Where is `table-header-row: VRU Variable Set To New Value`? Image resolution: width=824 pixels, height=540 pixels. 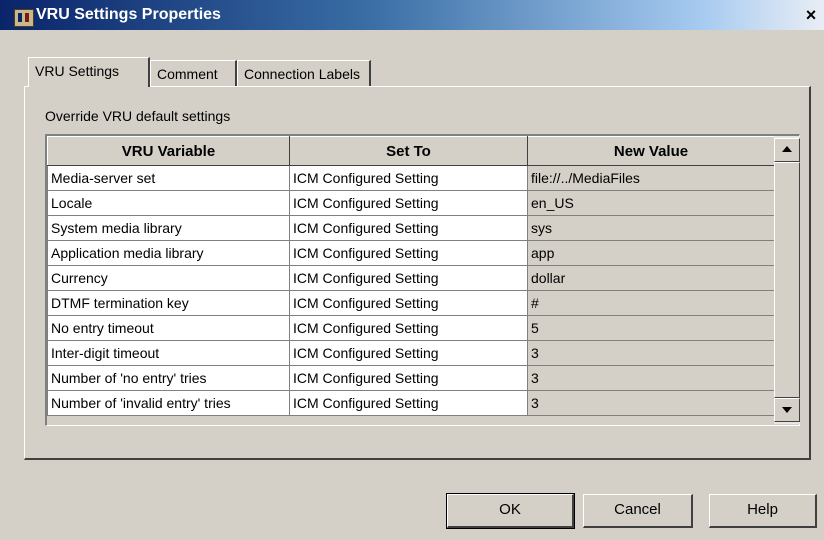 table-header-row: VRU Variable Set To New Value is located at coordinates (411, 151).